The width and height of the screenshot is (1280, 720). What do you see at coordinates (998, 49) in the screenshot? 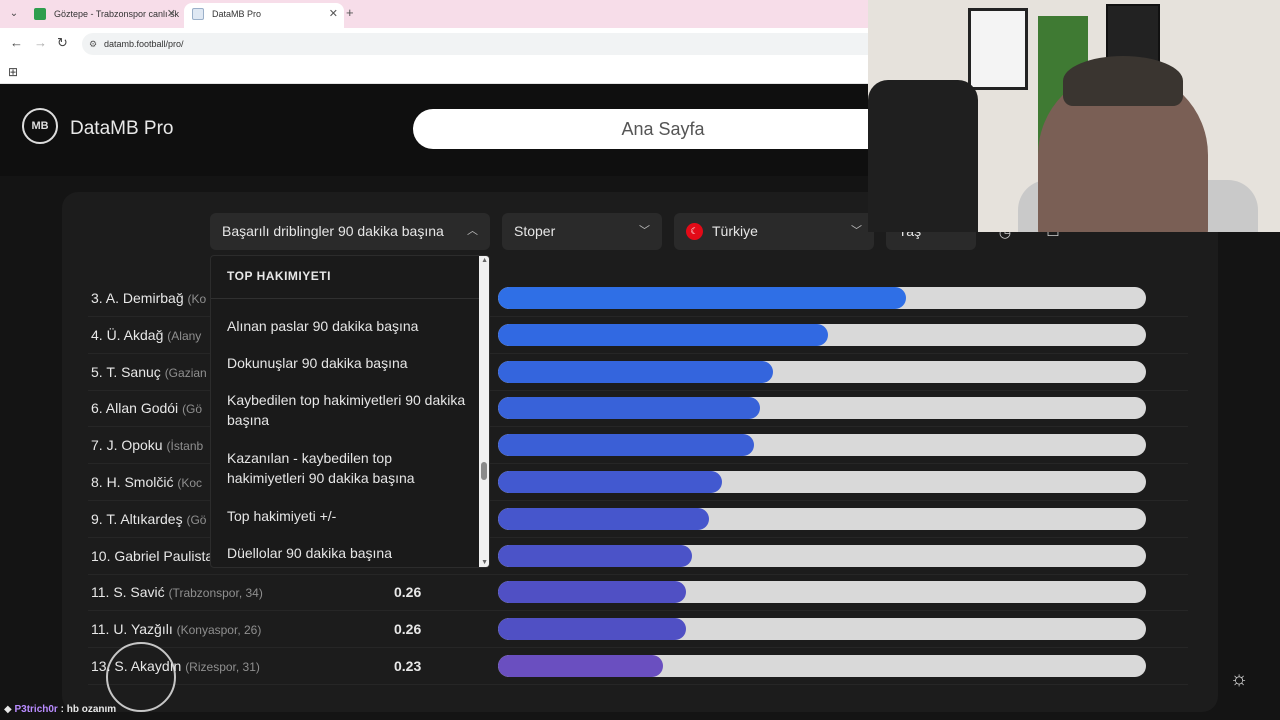
I see `webcam-whiteboard` at bounding box center [998, 49].